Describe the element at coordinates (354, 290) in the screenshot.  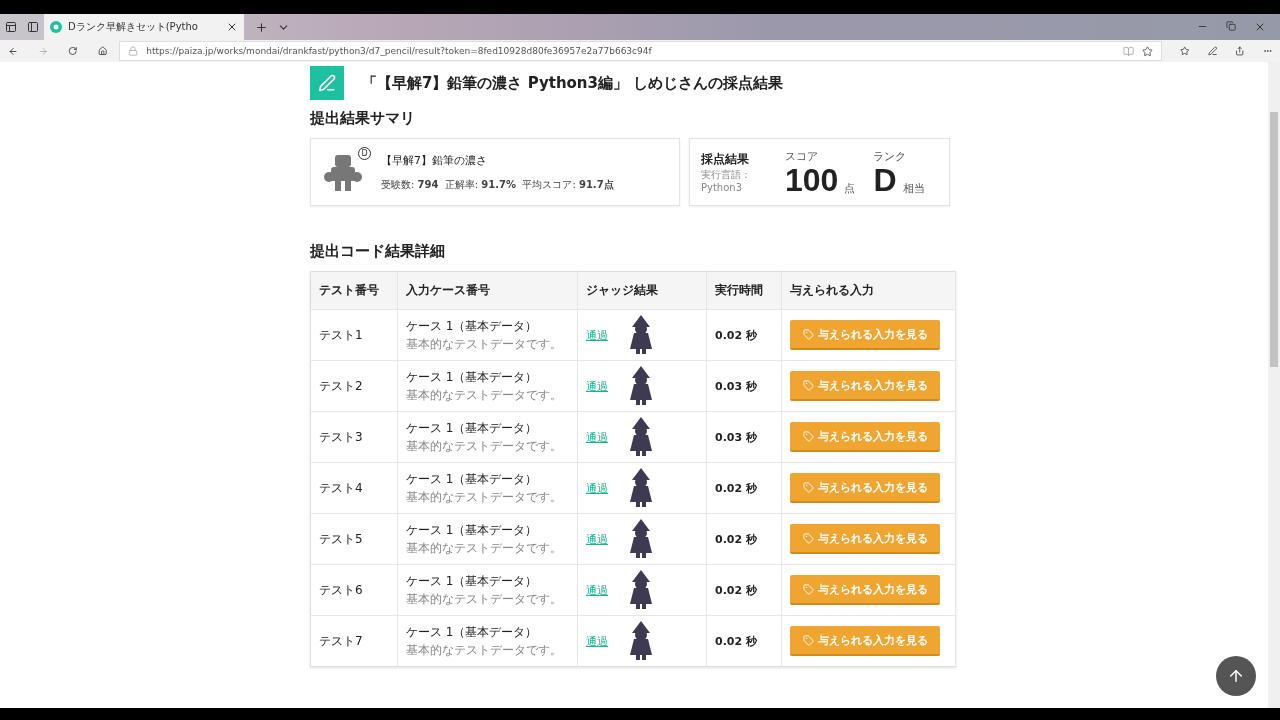
I see `column-header: テスト番号` at that location.